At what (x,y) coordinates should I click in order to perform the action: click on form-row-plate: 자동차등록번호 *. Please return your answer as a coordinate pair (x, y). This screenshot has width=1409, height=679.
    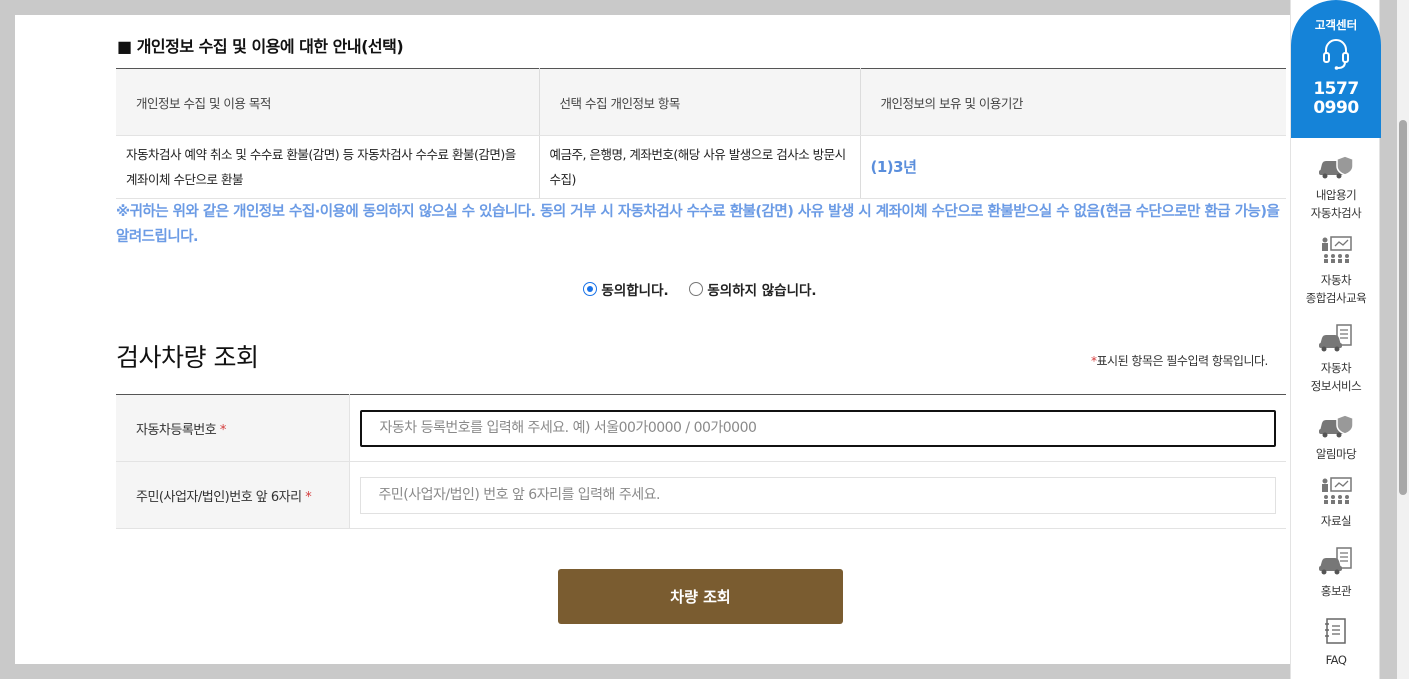
    Looking at the image, I should click on (701, 428).